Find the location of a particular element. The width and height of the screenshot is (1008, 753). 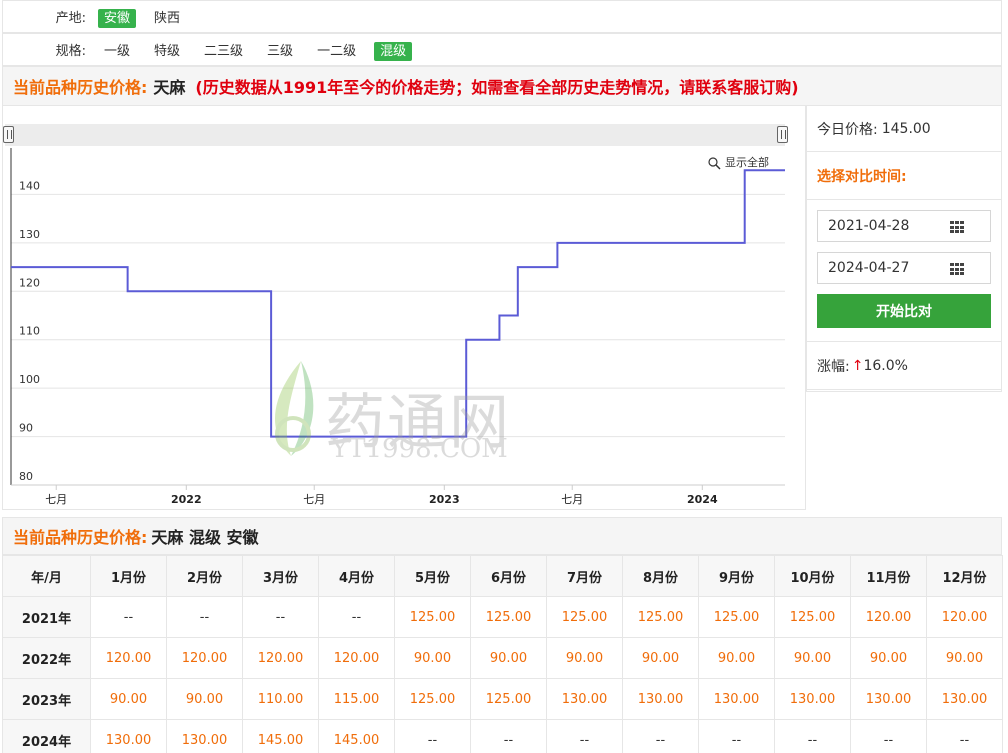

spec-option: 三级 is located at coordinates (280, 51).